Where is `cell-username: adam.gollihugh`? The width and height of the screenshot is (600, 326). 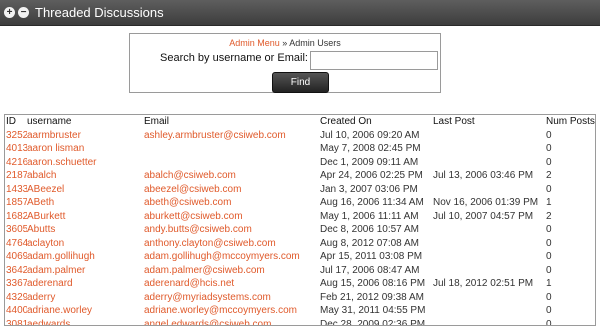 cell-username: adam.gollihugh is located at coordinates (85, 257).